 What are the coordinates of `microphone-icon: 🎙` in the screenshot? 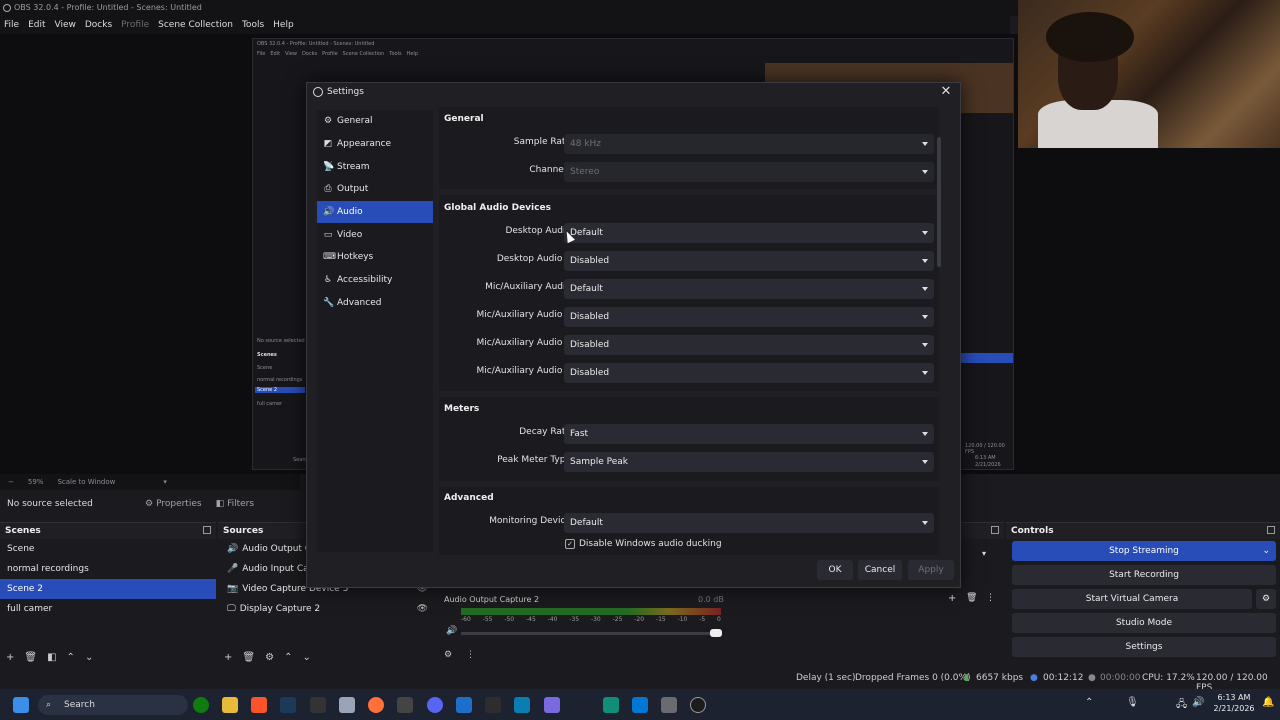 It's located at (1132, 702).